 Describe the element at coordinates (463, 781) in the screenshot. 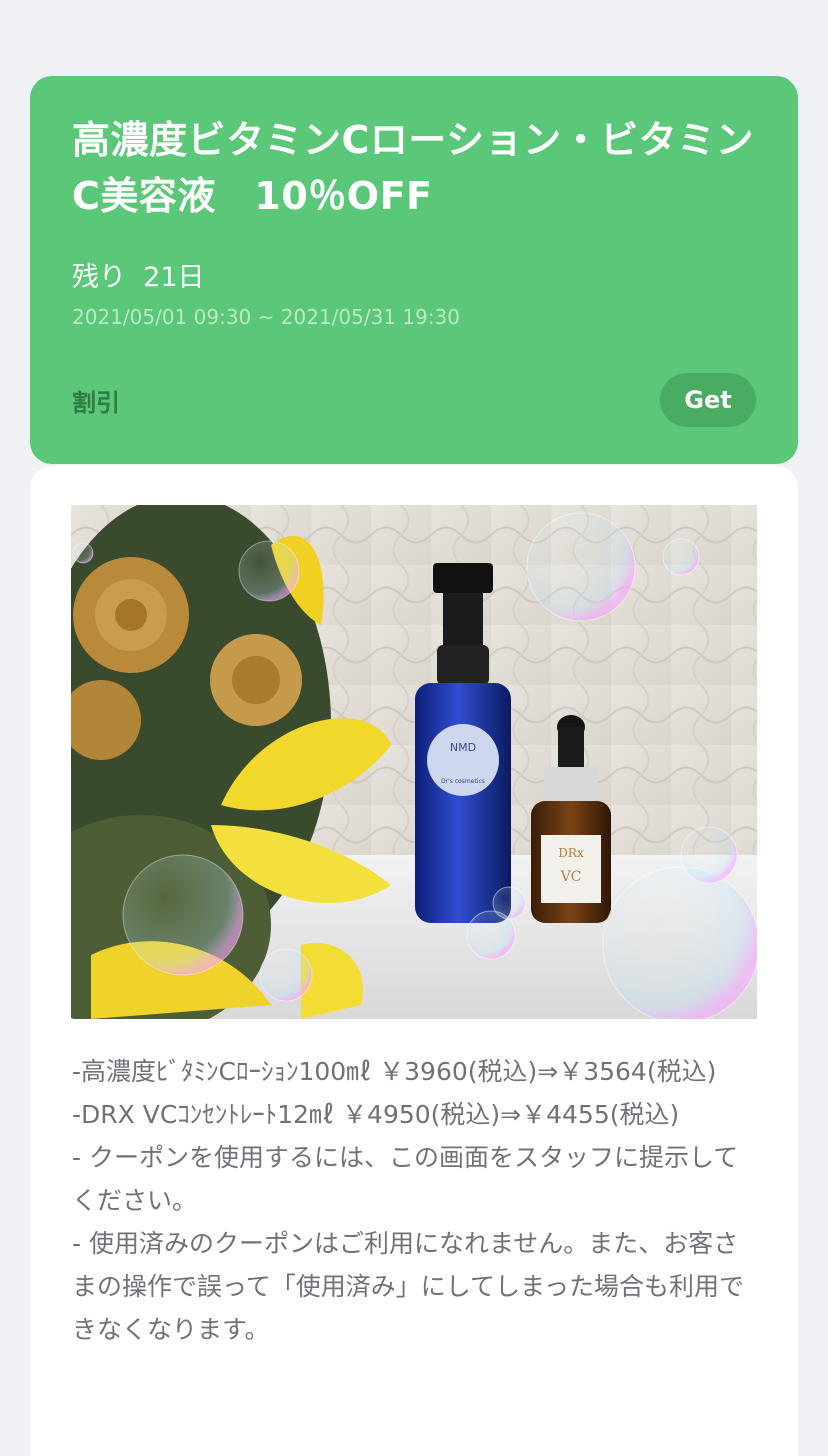

I see `bottle-label-sub: Dr's cosmetics` at that location.